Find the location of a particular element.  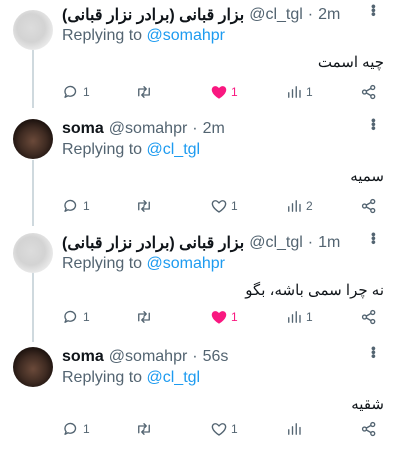

tweet-text: نه چرا سمی باشه، بگو is located at coordinates (314, 290).